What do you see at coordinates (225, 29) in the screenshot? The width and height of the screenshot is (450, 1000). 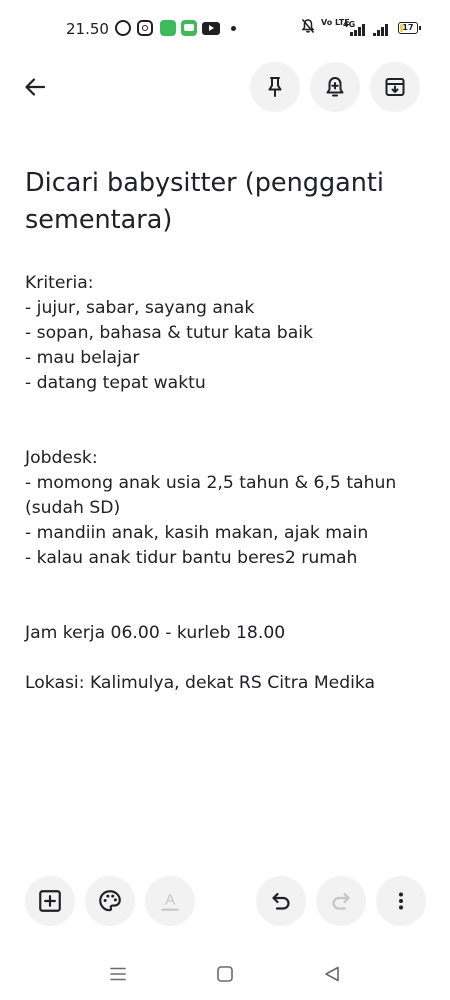 I see `status-bar: 21.50 Vo LTE 4G 17` at bounding box center [225, 29].